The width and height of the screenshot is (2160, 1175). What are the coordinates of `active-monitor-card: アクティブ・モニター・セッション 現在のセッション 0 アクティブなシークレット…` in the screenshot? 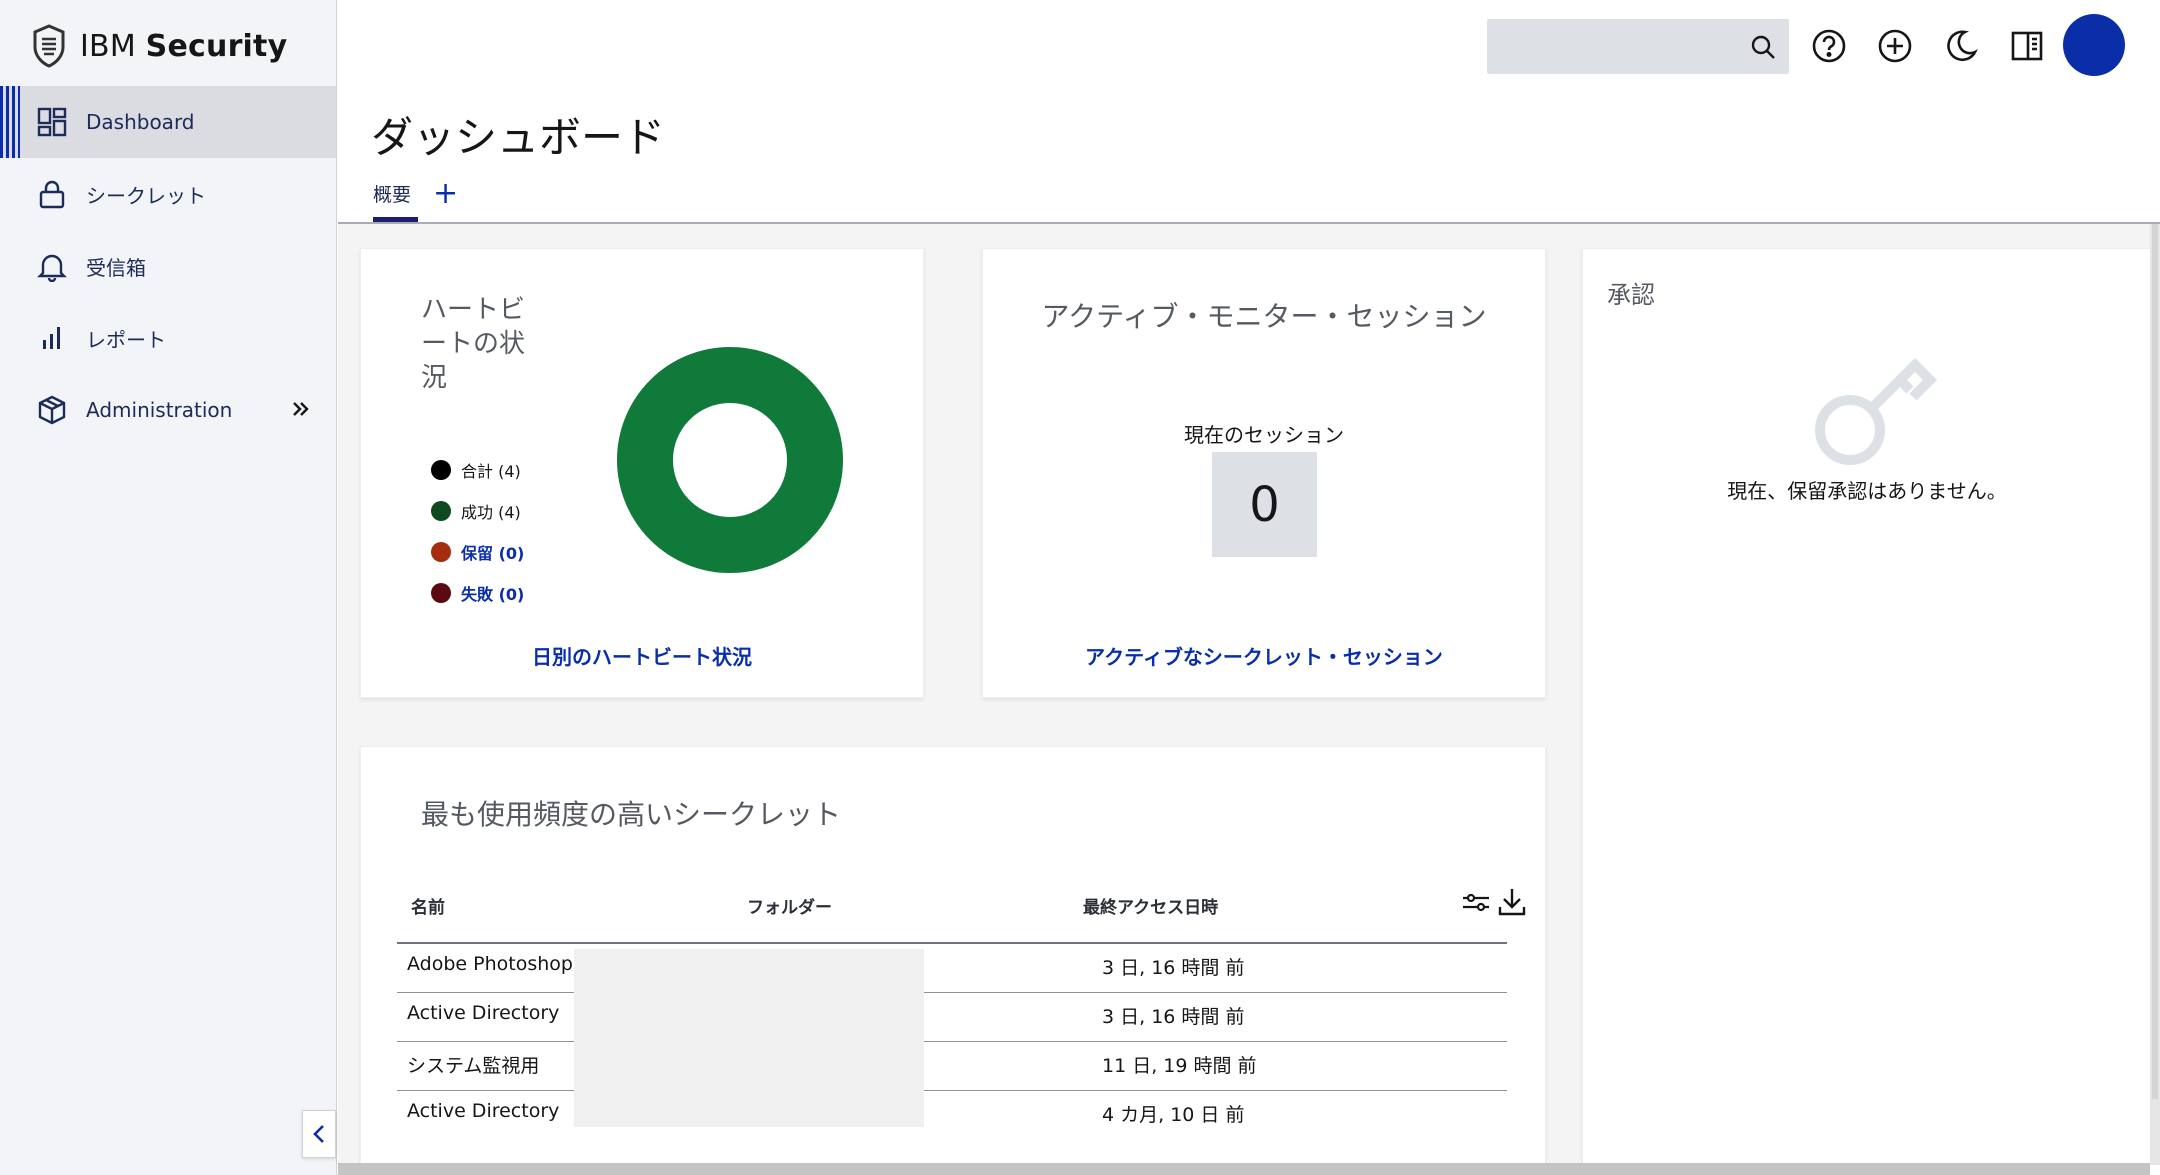 It's located at (1264, 473).